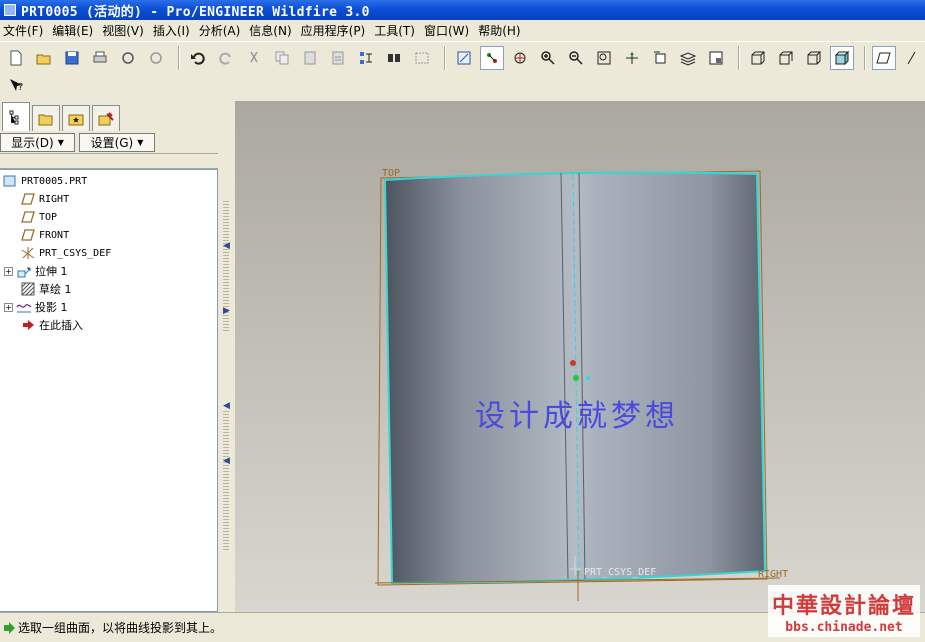 This screenshot has width=925, height=642. I want to click on model-tree-controls: 显示(D) ▼ 设置(G) ▼, so click(109, 142).